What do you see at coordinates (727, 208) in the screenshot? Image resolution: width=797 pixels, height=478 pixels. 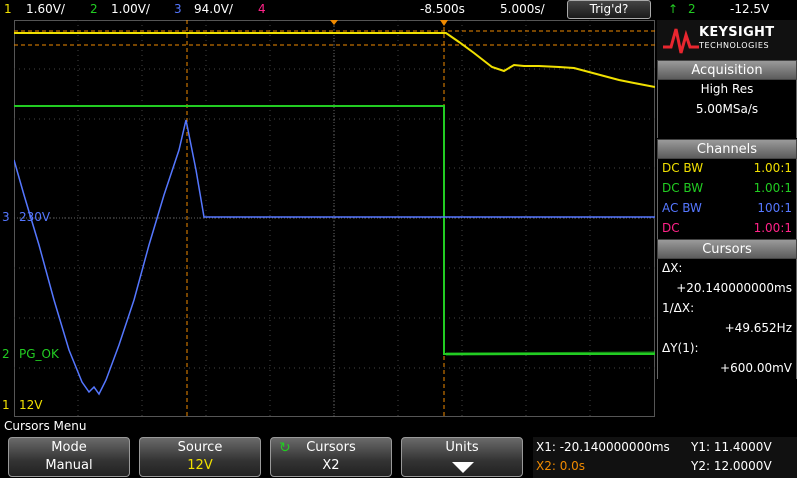 I see `channel-row-3: AC BW 100:1` at bounding box center [727, 208].